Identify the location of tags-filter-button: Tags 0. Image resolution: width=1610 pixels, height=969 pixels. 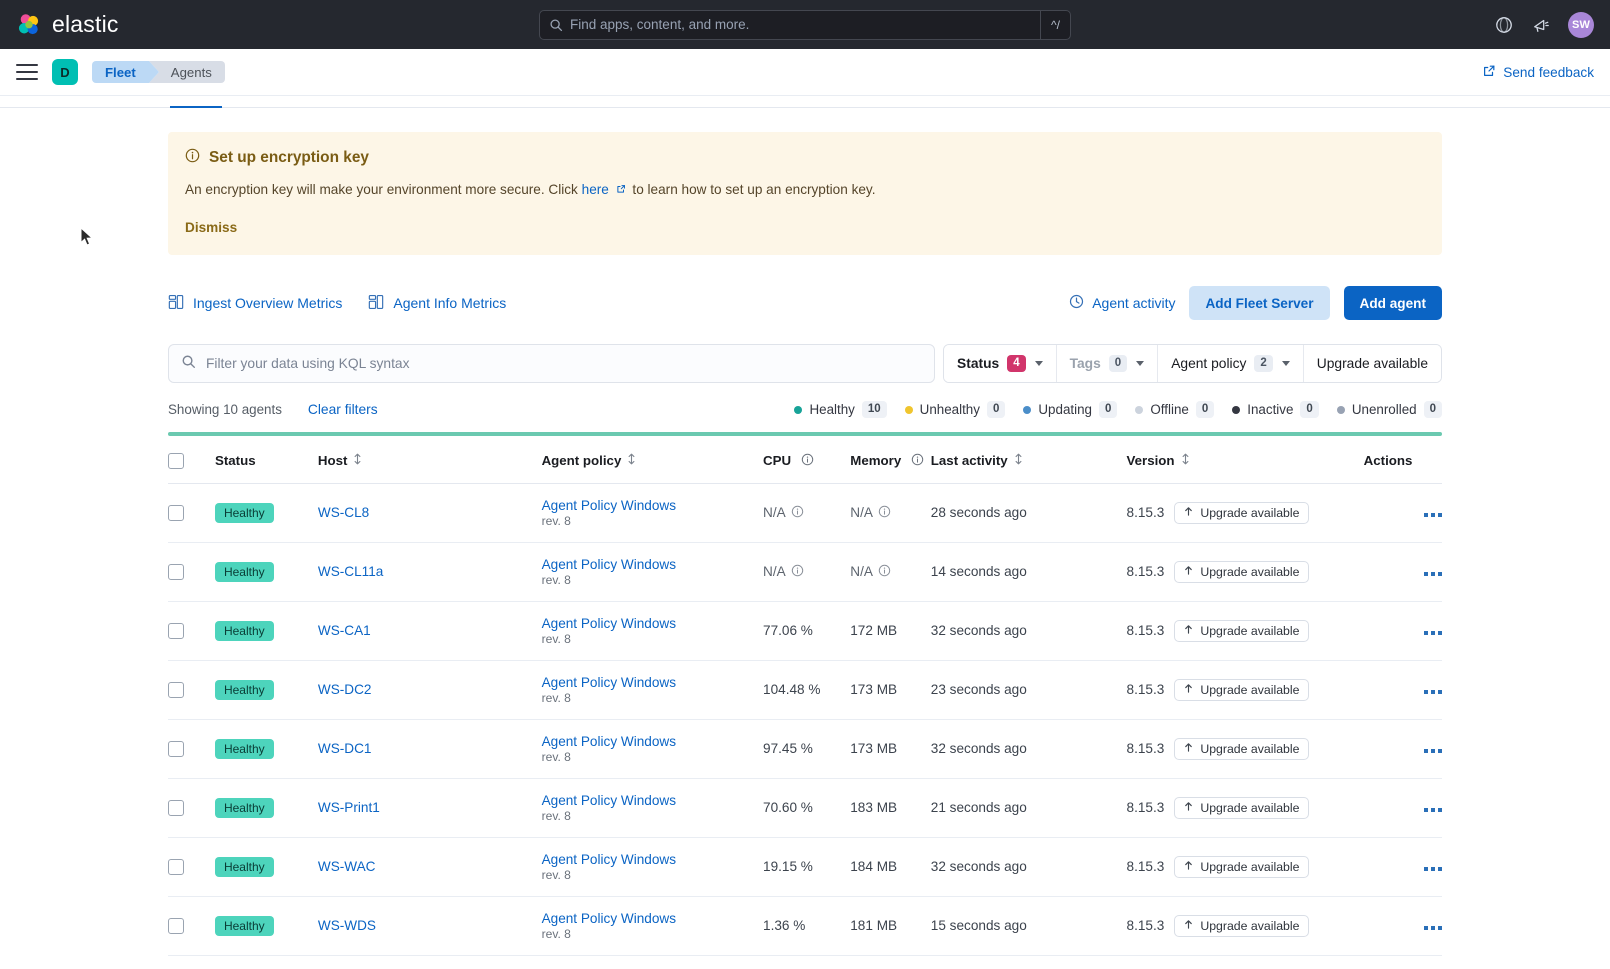
(1107, 364).